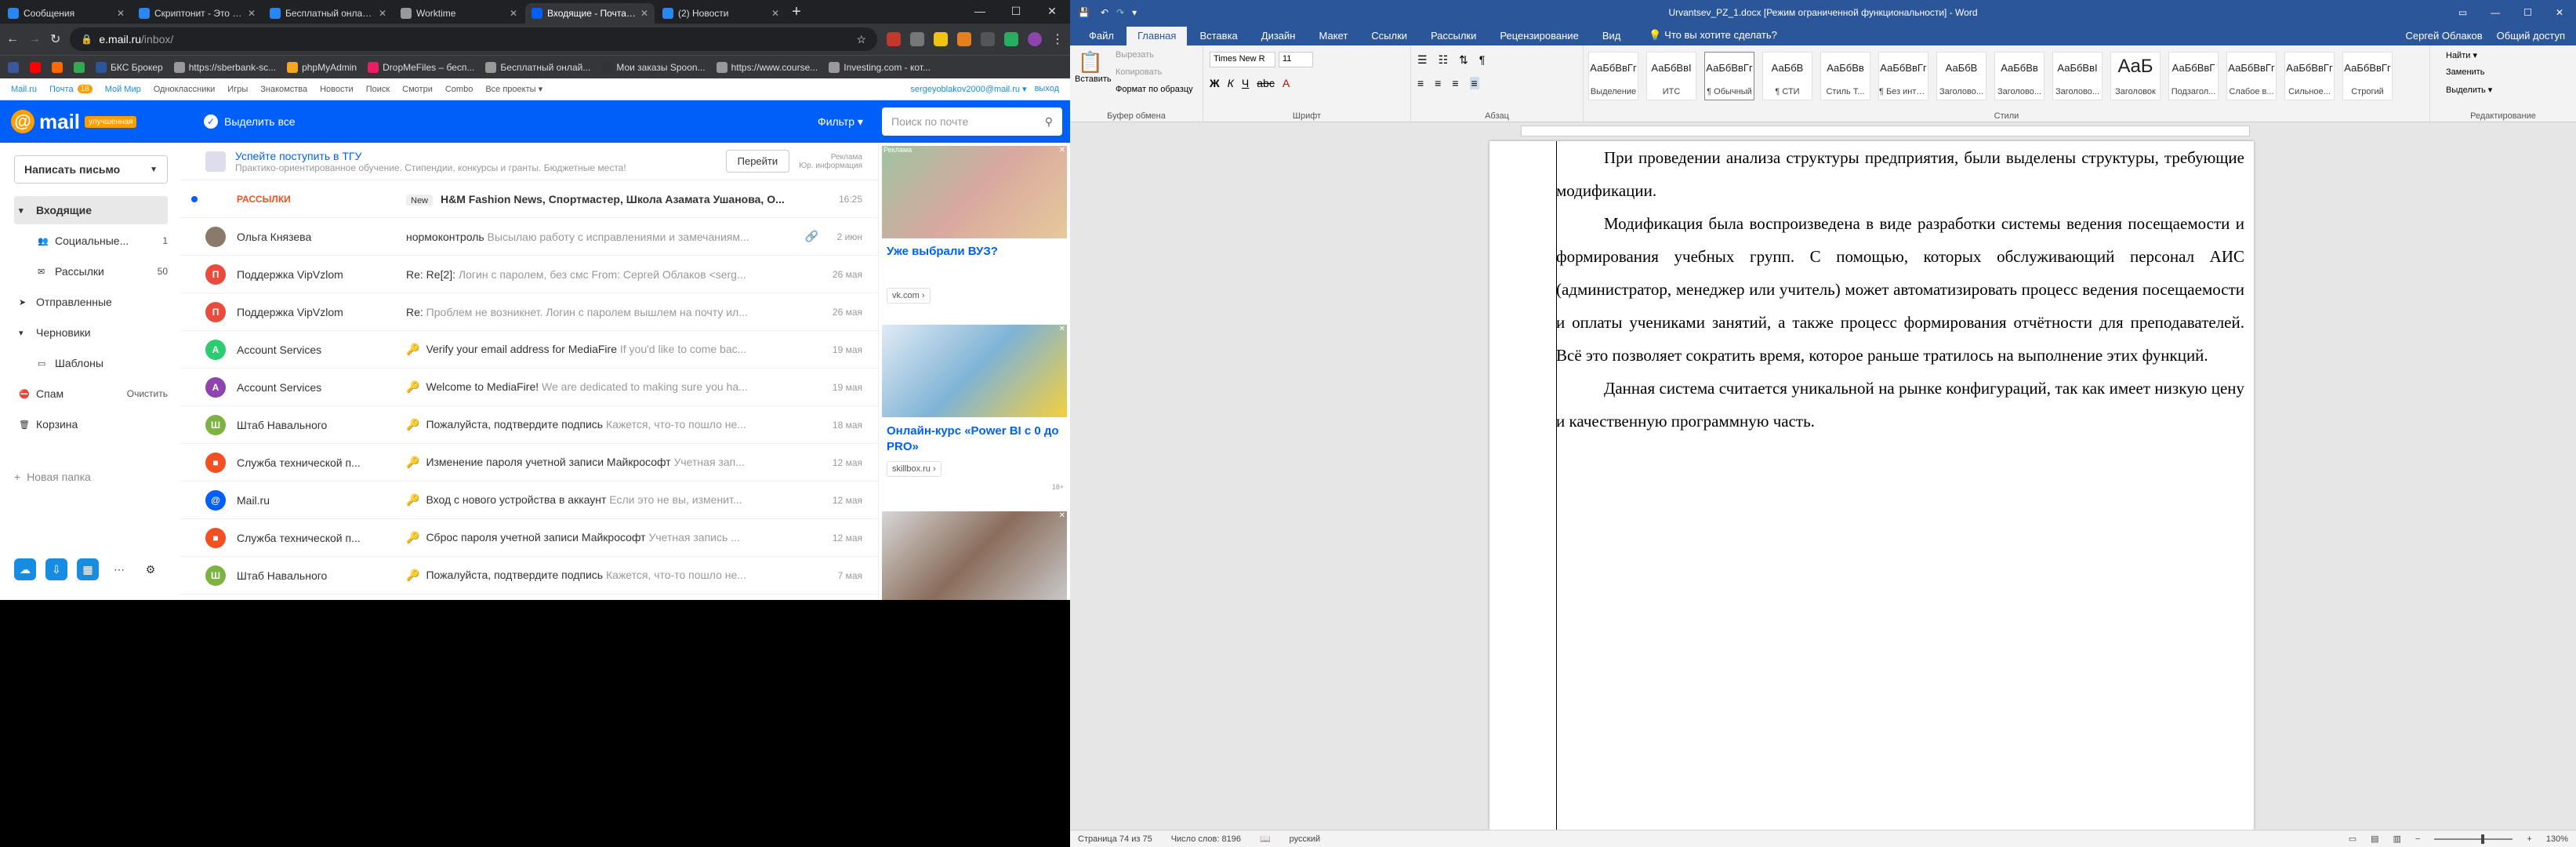  Describe the element at coordinates (129, 67) in the screenshot. I see `bookmark: БКС Брокер` at that location.